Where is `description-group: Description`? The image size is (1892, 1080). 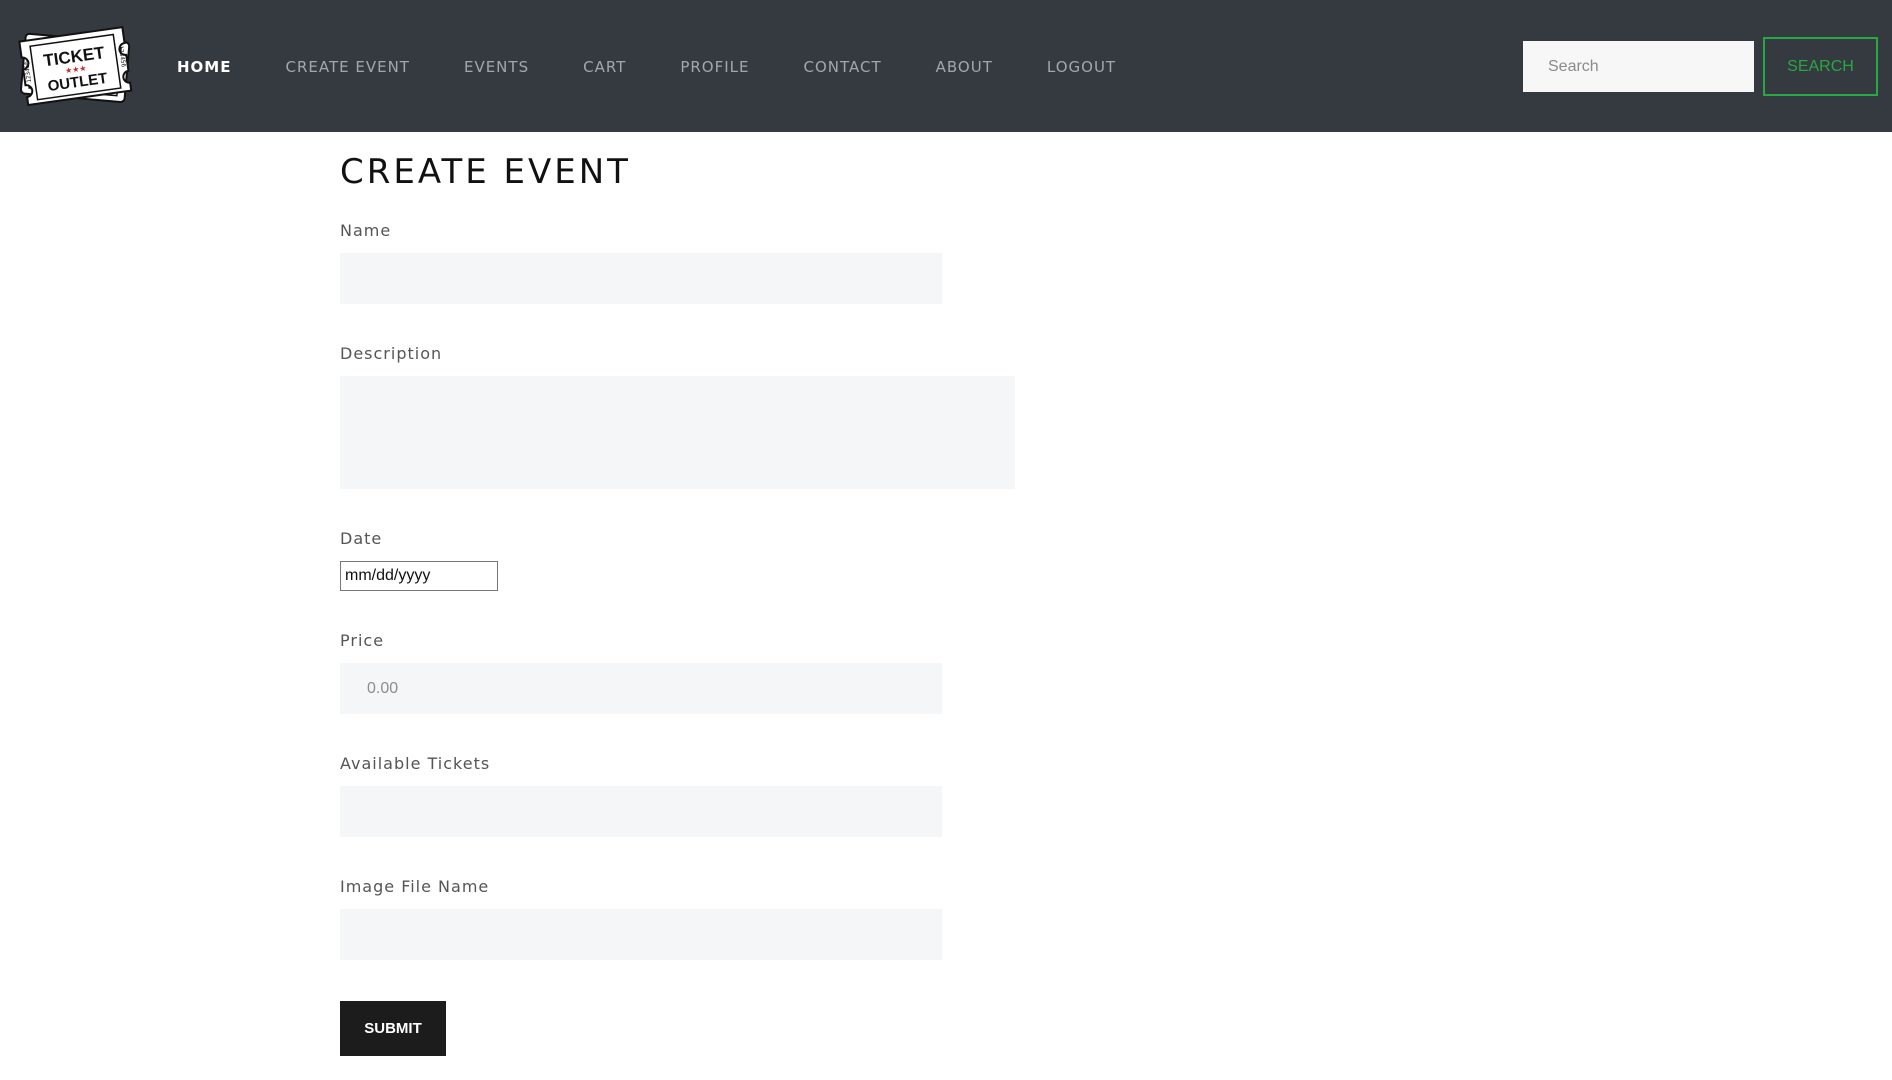
description-group: Description is located at coordinates (720, 417).